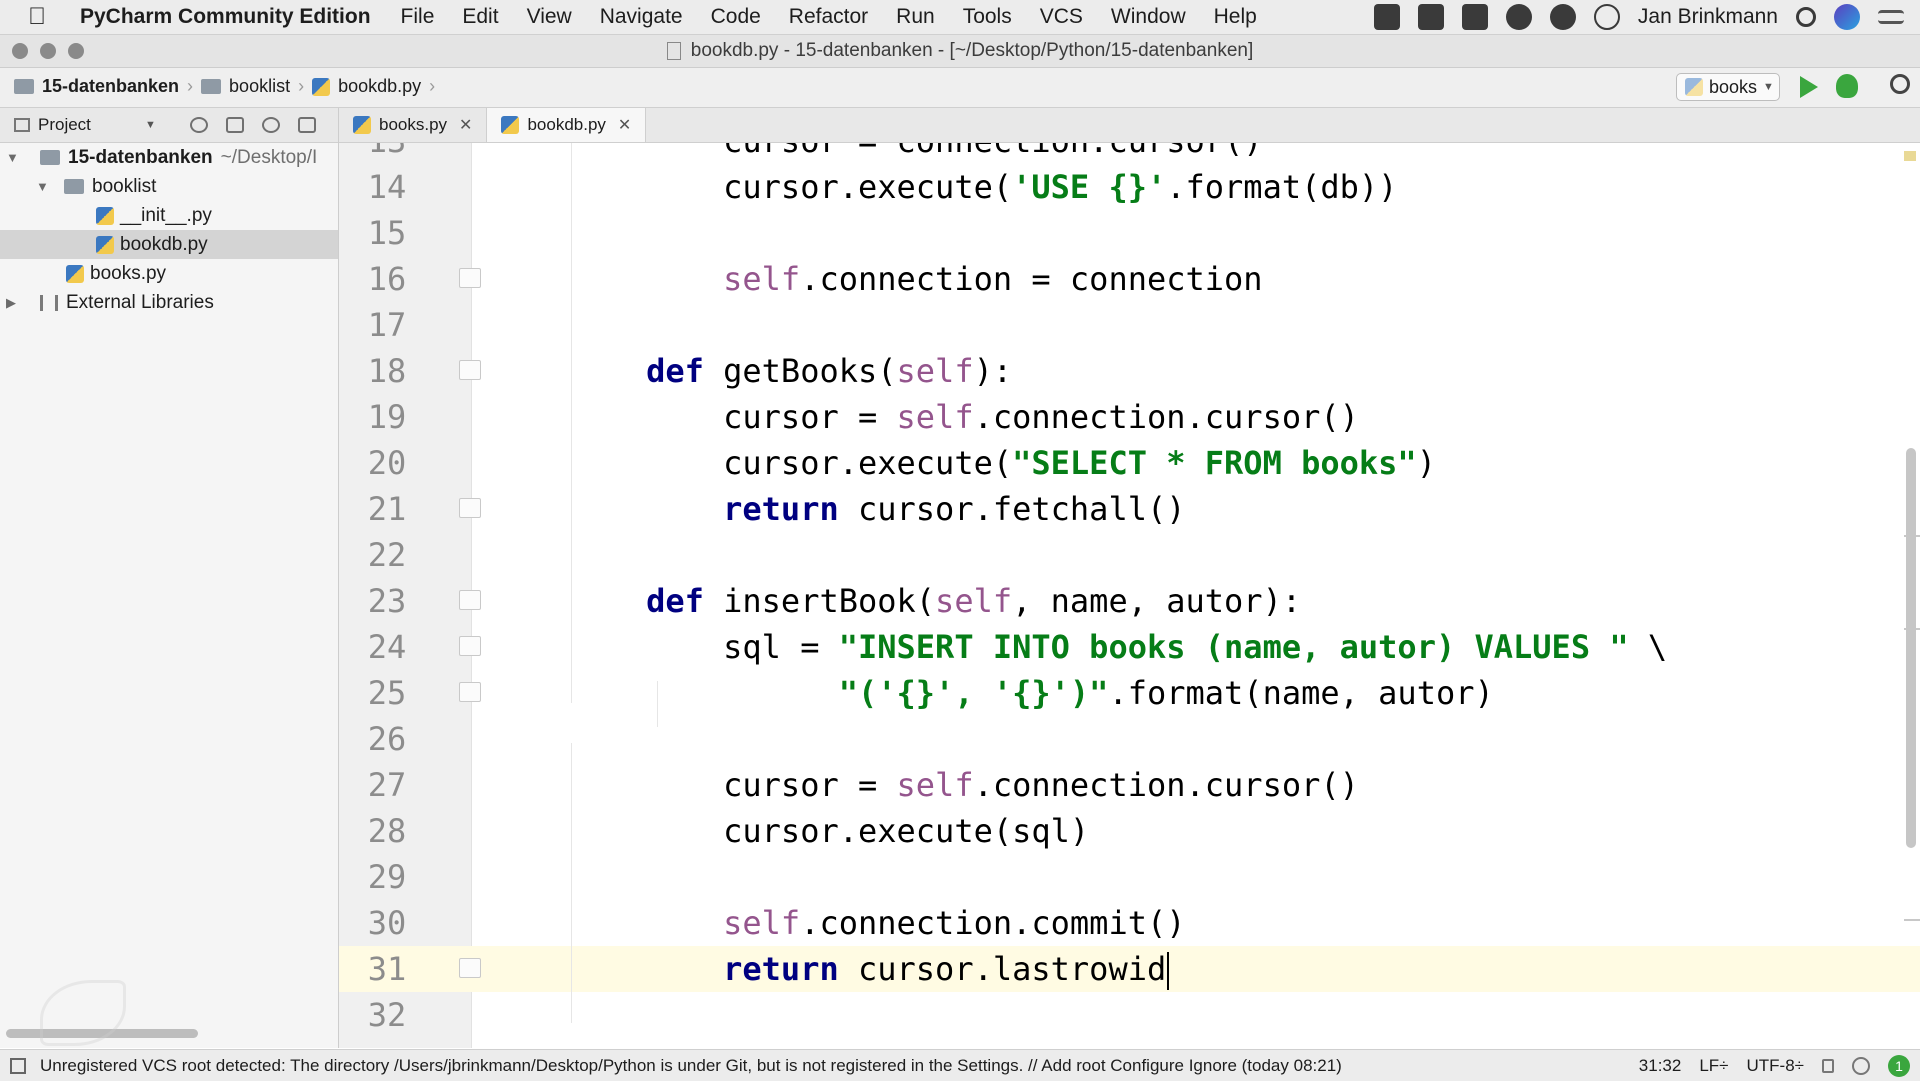 The height and width of the screenshot is (1081, 1920). Describe the element at coordinates (271, 125) in the screenshot. I see `gear-icon` at that location.